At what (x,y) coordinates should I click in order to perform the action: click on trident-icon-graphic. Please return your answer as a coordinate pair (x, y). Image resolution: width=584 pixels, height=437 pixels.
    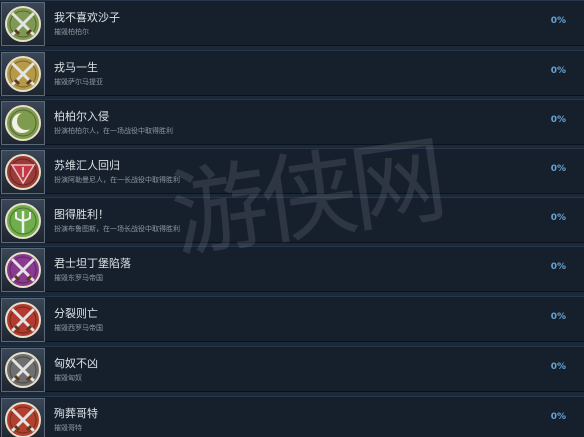
    Looking at the image, I should click on (23, 221).